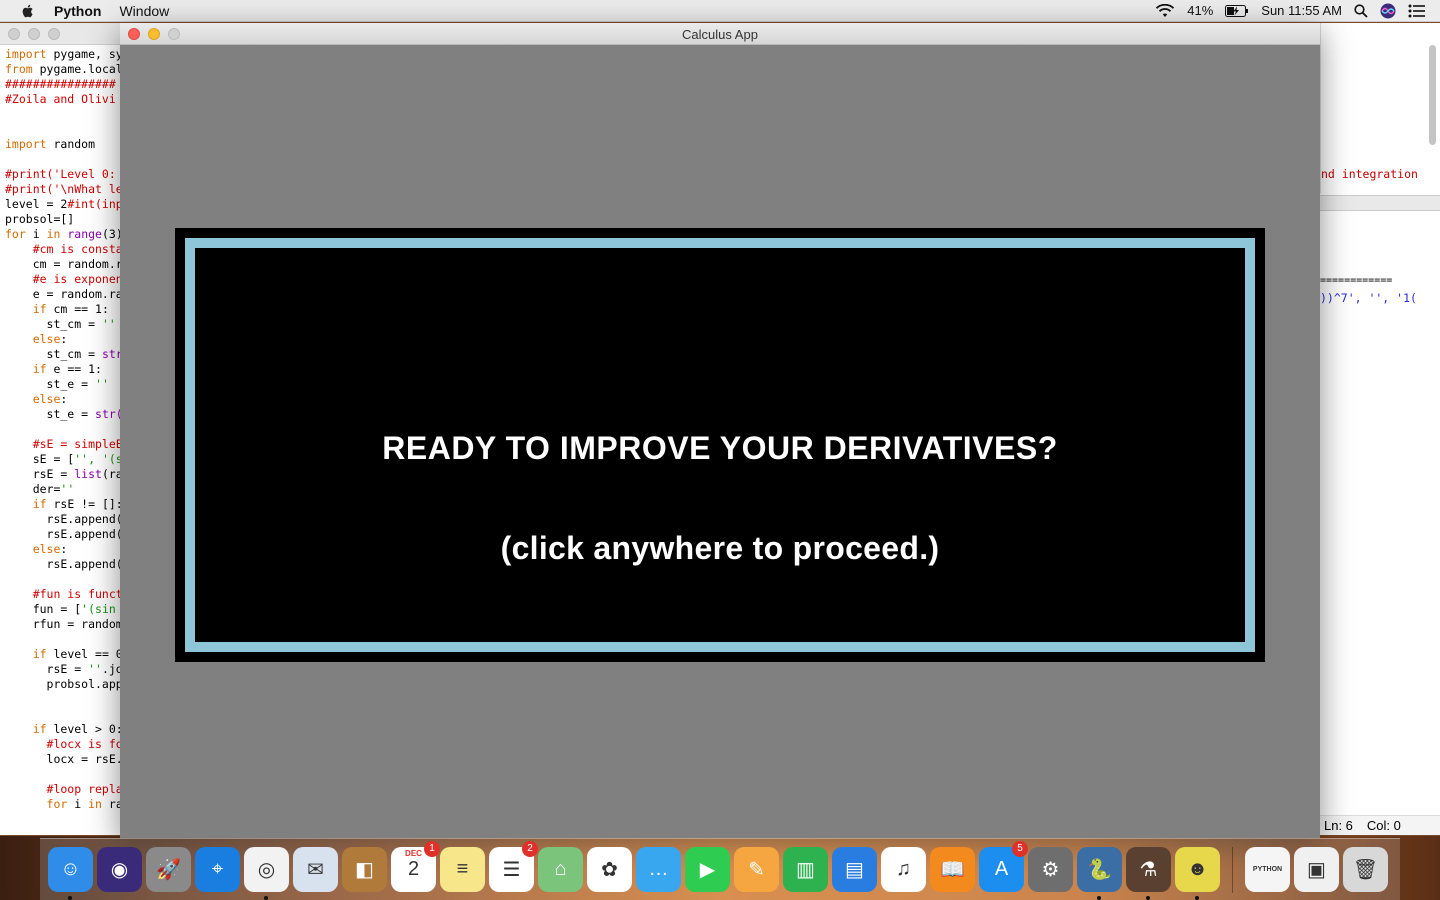  Describe the element at coordinates (63, 684) in the screenshot. I see `code-line: probsol.app` at that location.